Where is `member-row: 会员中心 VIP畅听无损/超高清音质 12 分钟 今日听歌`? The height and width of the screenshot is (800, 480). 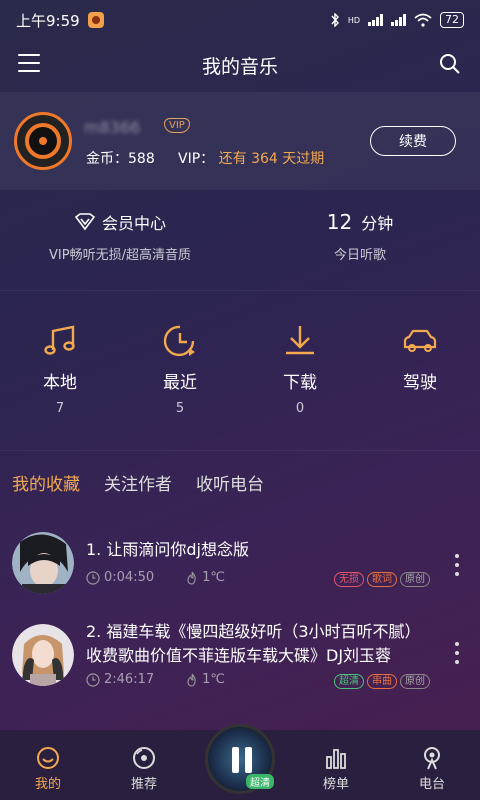
member-row: 会员中心 VIP畅听无损/超高清音质 12 分钟 今日听歌 is located at coordinates (240, 242).